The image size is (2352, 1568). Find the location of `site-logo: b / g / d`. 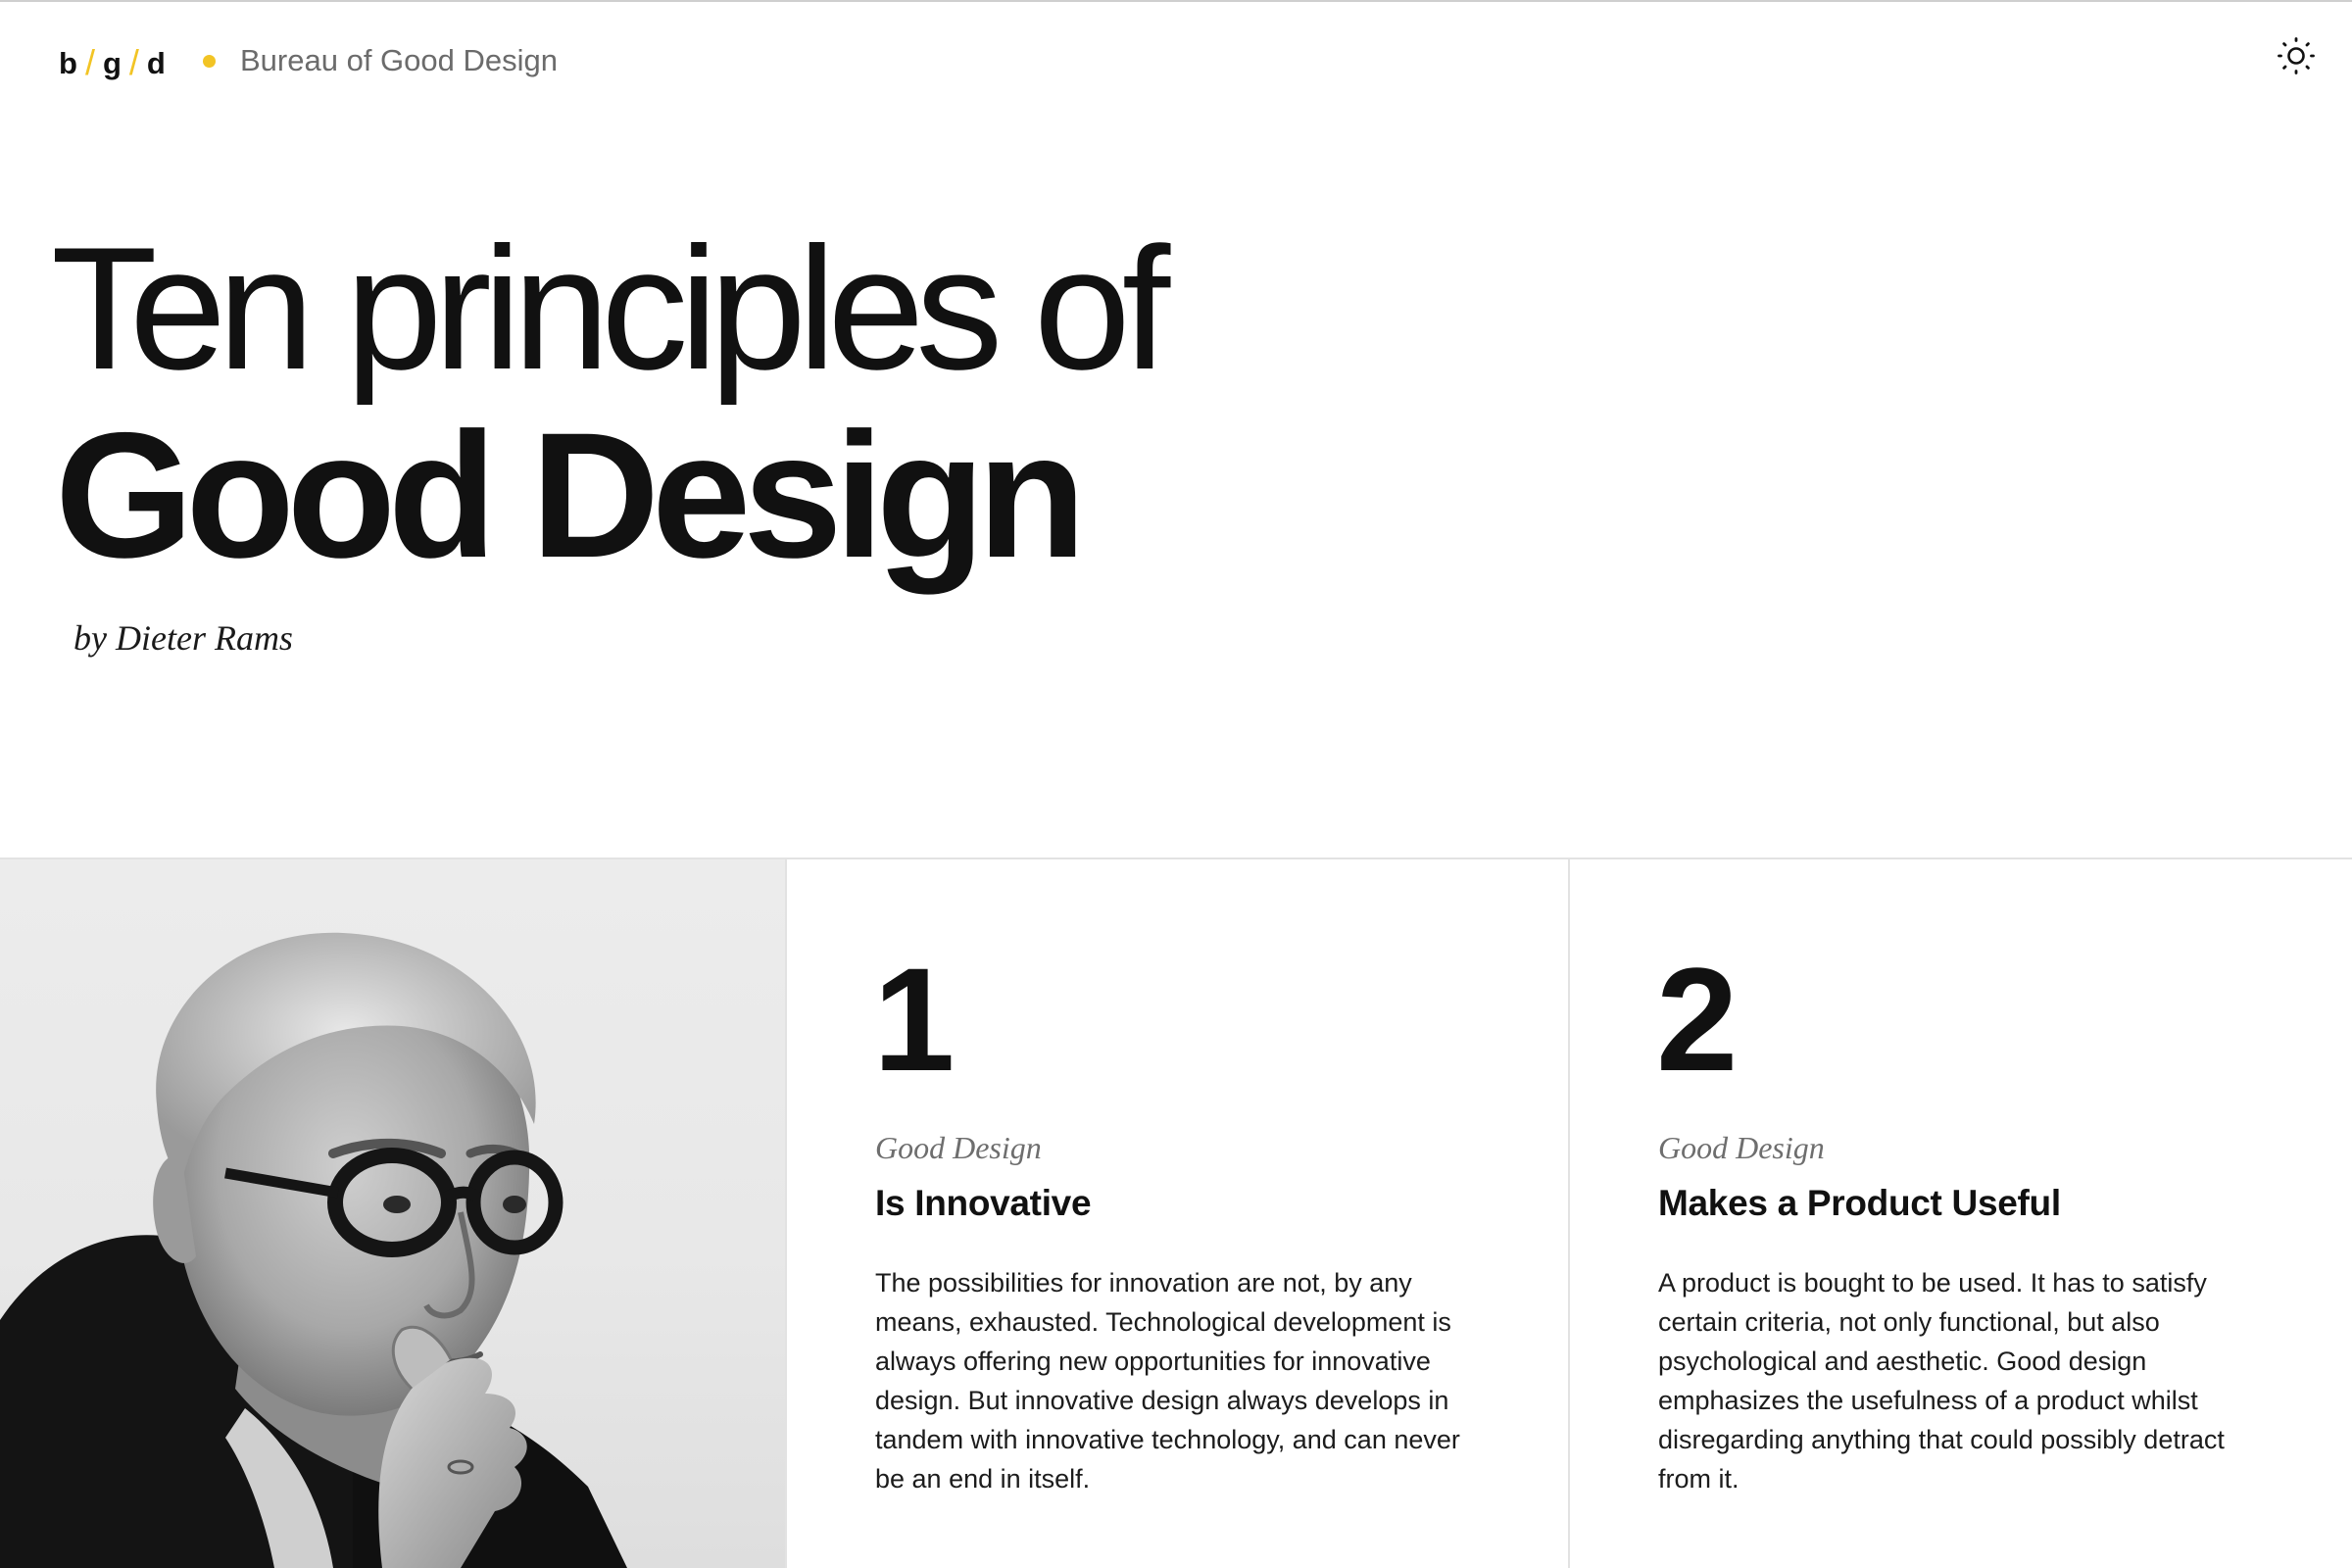

site-logo: b / g / d is located at coordinates (112, 63).